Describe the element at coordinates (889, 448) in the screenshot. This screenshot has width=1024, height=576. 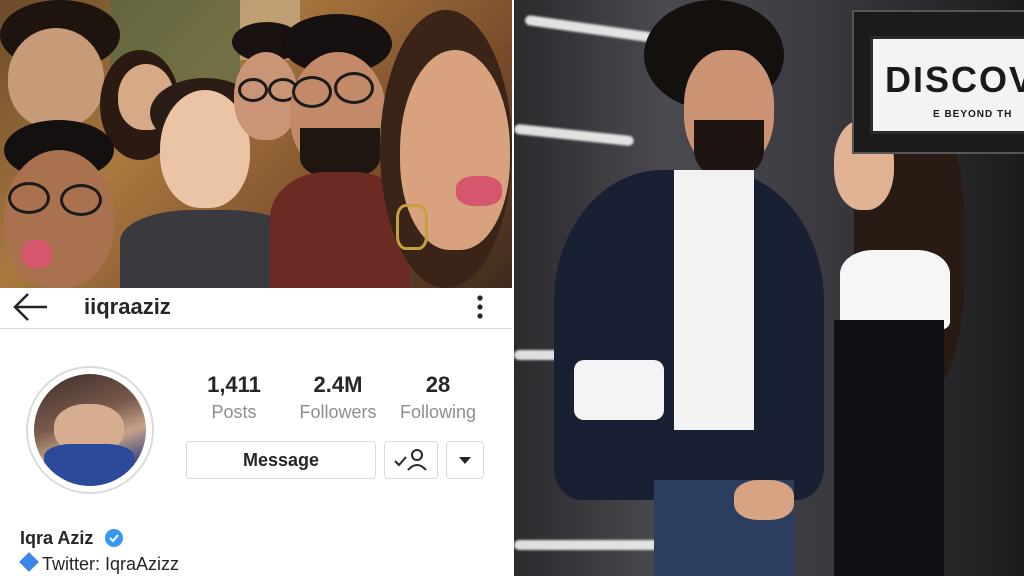
I see `woman-dress` at that location.